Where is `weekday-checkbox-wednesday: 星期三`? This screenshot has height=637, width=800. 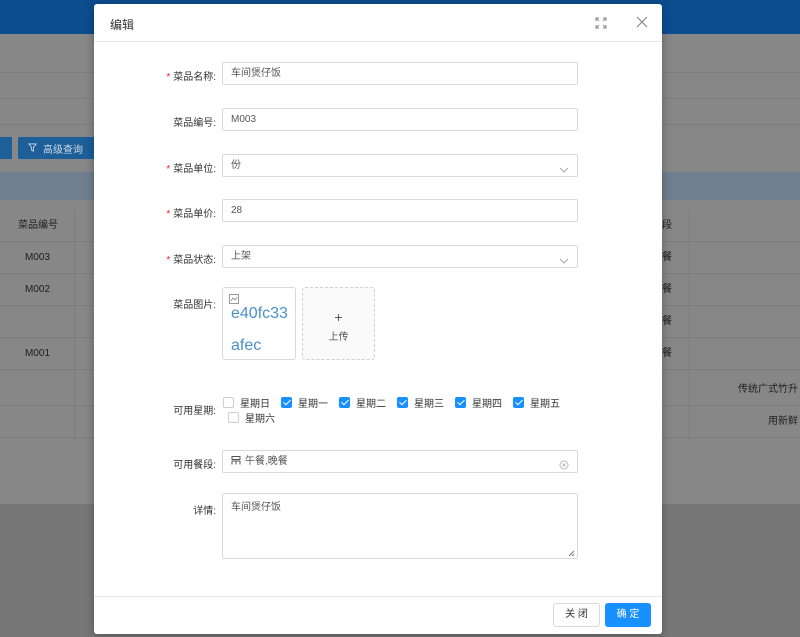 weekday-checkbox-wednesday: 星期三 is located at coordinates (420, 402).